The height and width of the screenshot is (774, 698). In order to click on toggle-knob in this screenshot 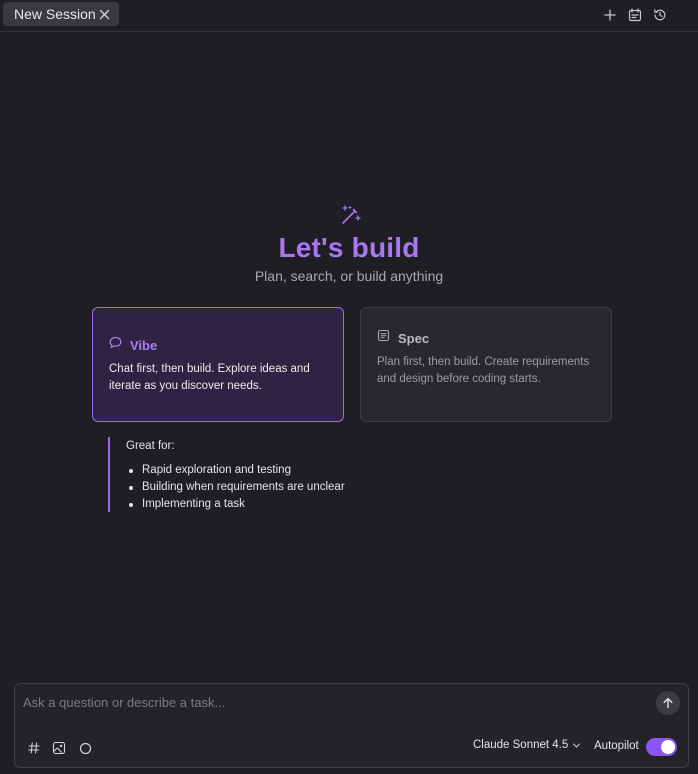, I will do `click(668, 747)`.